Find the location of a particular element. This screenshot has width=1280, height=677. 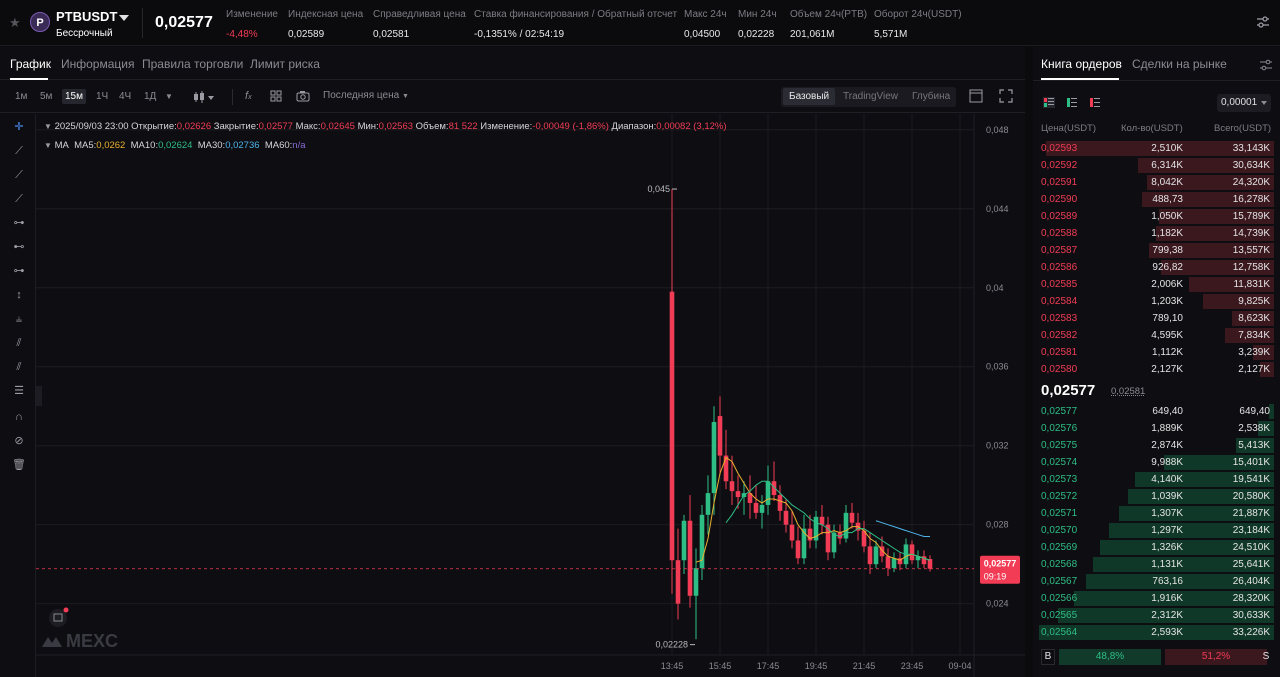

pattern-icon: ⫽ is located at coordinates (19, 367).